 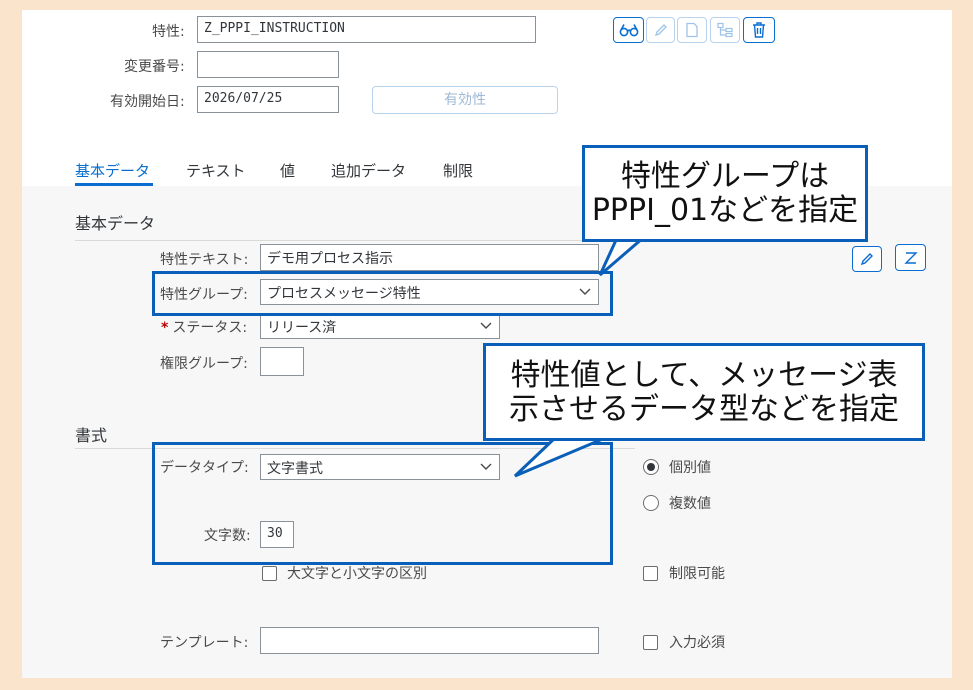 I want to click on copy-icon, so click(x=692, y=30).